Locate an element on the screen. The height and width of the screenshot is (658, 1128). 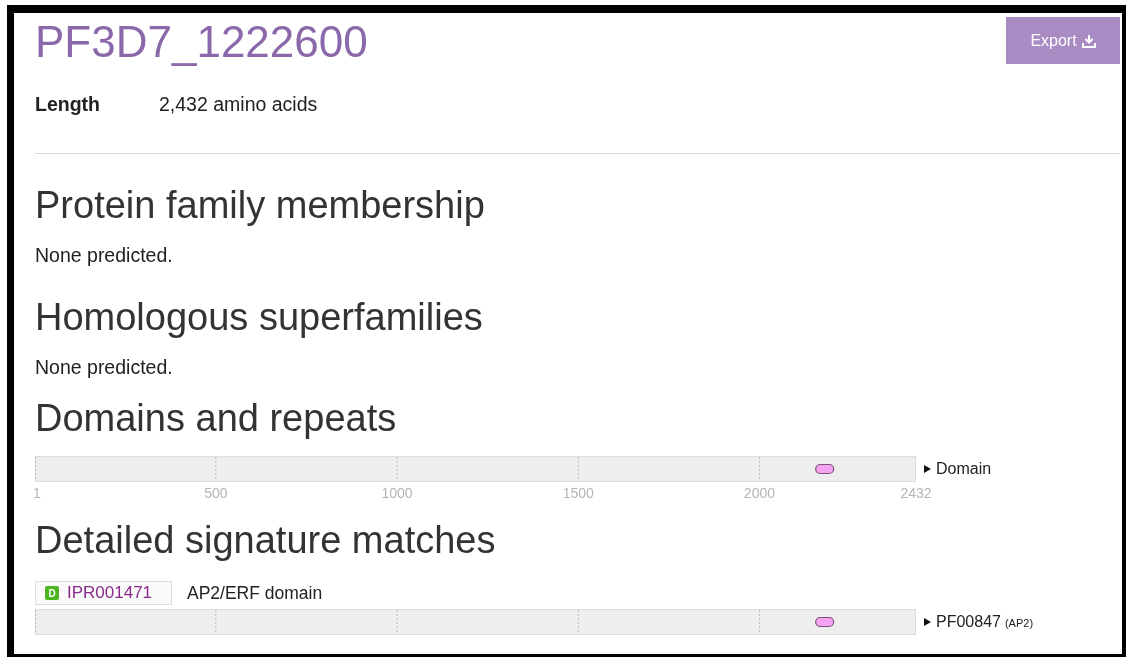
axis-tick-label: 1500 is located at coordinates (578, 493).